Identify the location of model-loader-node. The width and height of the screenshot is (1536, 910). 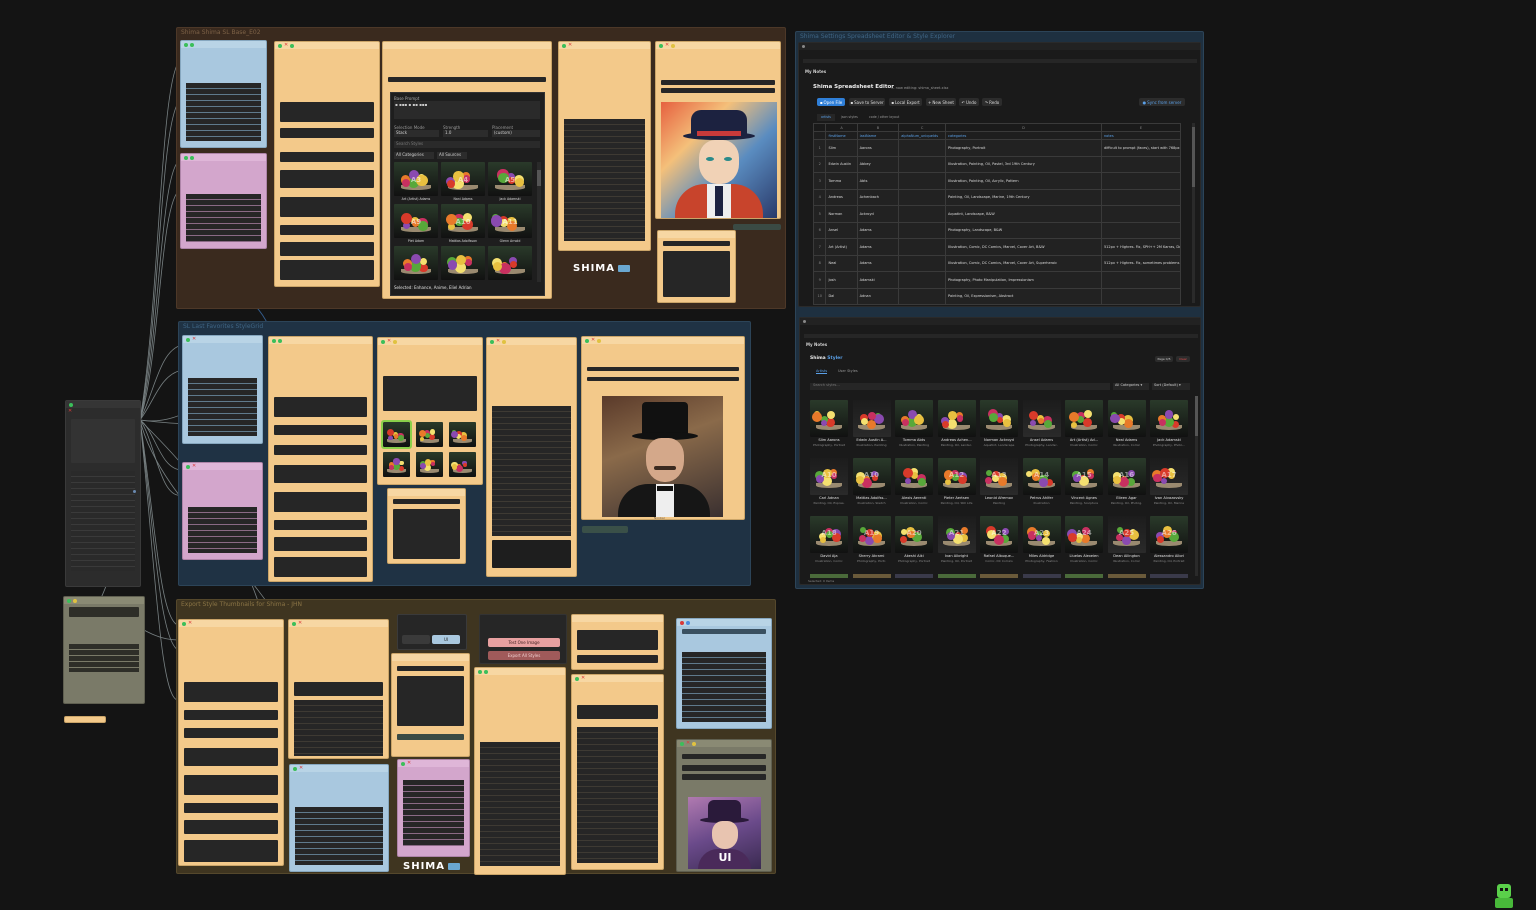
(223, 94).